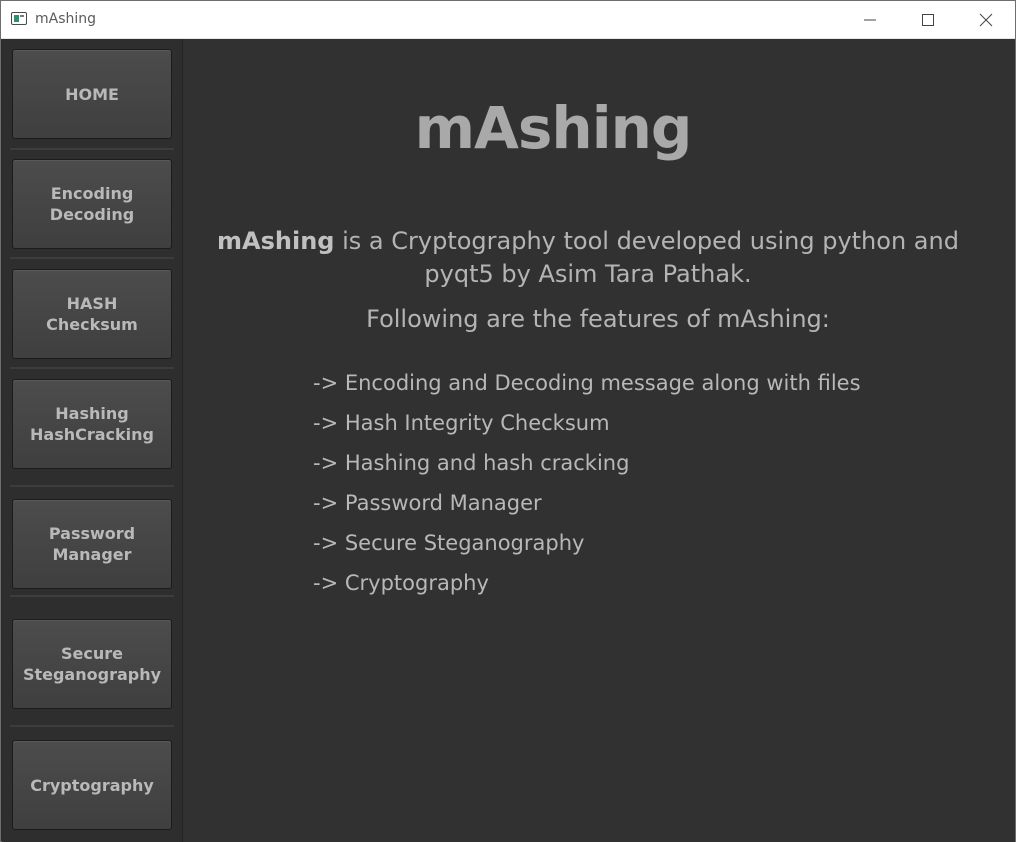  I want to click on app-window-icon, so click(19, 18).